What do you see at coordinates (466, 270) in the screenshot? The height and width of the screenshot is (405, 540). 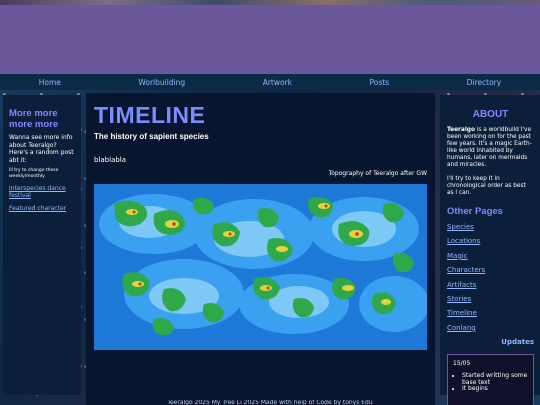 I see `page-link-characters: Characters` at bounding box center [466, 270].